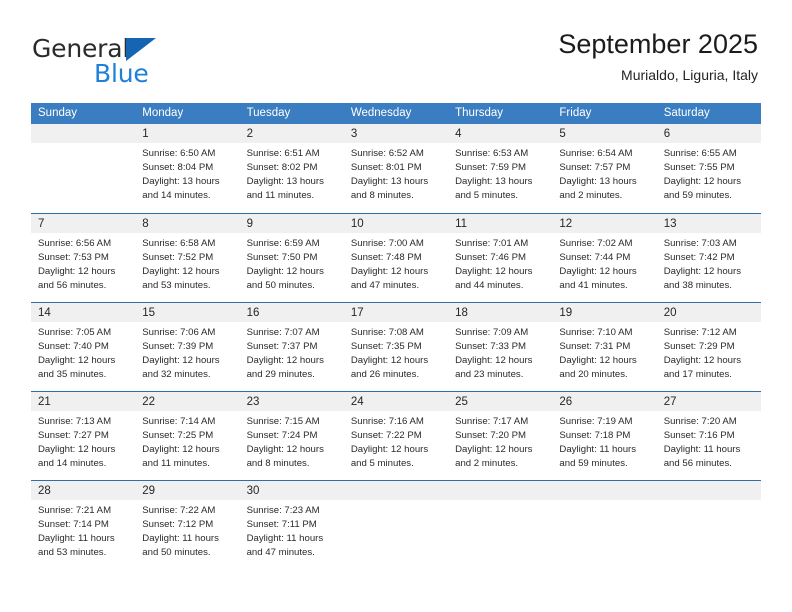  I want to click on day-number: 11, so click(461, 224).